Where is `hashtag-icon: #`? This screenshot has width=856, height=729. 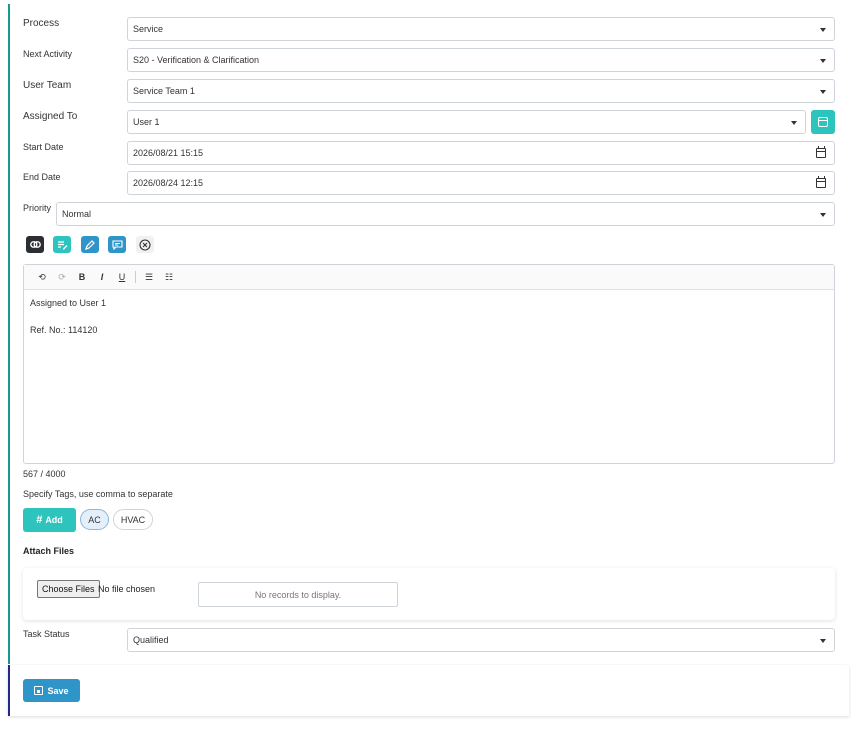 hashtag-icon: # is located at coordinates (39, 520).